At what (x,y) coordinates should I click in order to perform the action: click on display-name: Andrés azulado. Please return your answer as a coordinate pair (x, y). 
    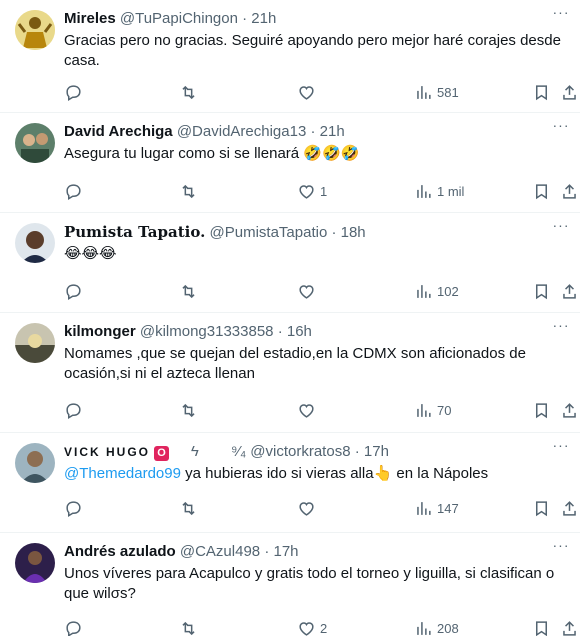
    Looking at the image, I should click on (120, 551).